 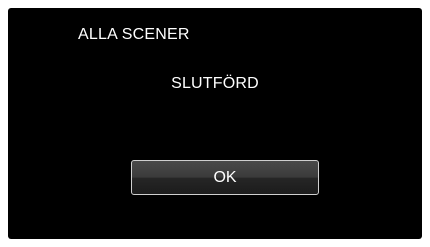 I want to click on ok-button: OK, so click(x=225, y=177).